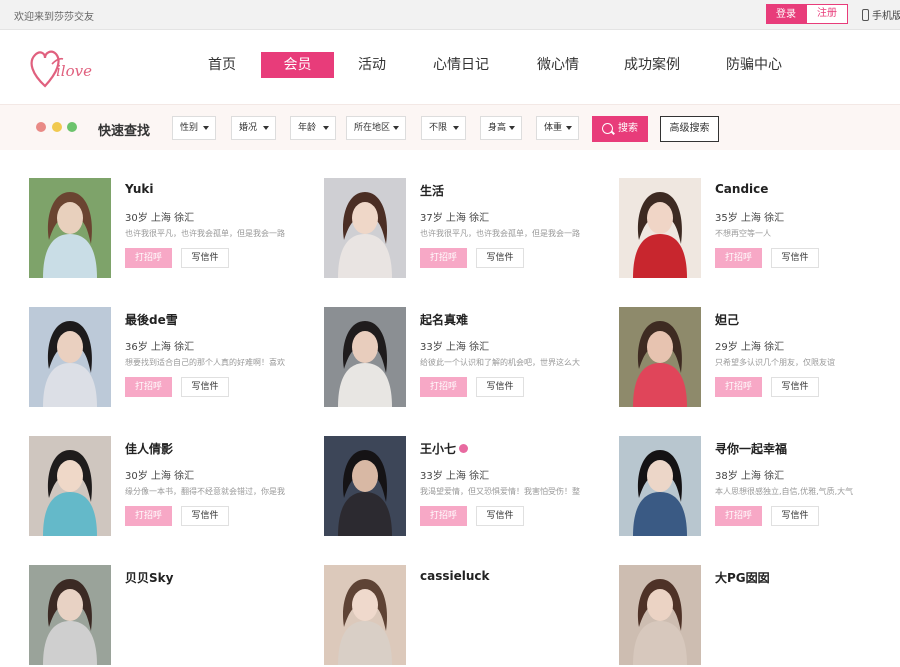 Image resolution: width=900 pixels, height=667 pixels. What do you see at coordinates (886, 16) in the screenshot?
I see `mobile-label: 手机版` at bounding box center [886, 16].